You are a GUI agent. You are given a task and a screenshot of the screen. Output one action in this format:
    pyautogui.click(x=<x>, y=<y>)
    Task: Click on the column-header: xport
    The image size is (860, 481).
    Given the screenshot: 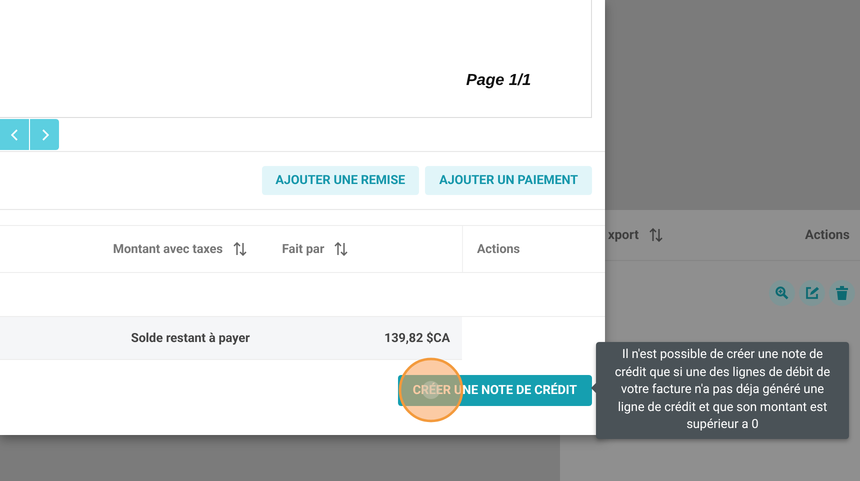 What is the action you would take?
    pyautogui.click(x=623, y=235)
    